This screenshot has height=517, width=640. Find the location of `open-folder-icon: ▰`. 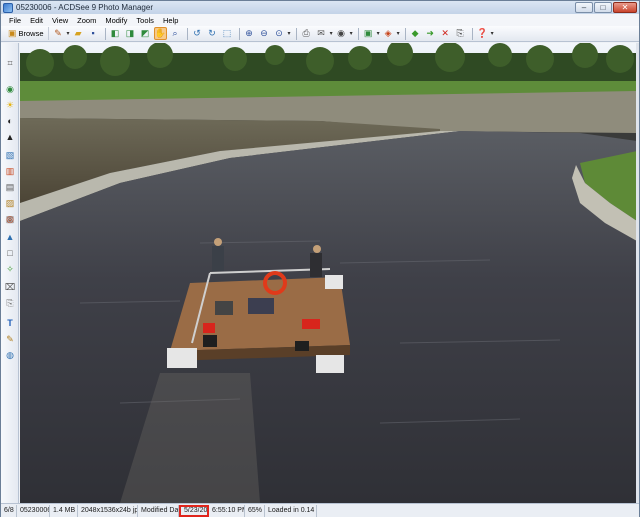

open-folder-icon: ▰ is located at coordinates (78, 33).